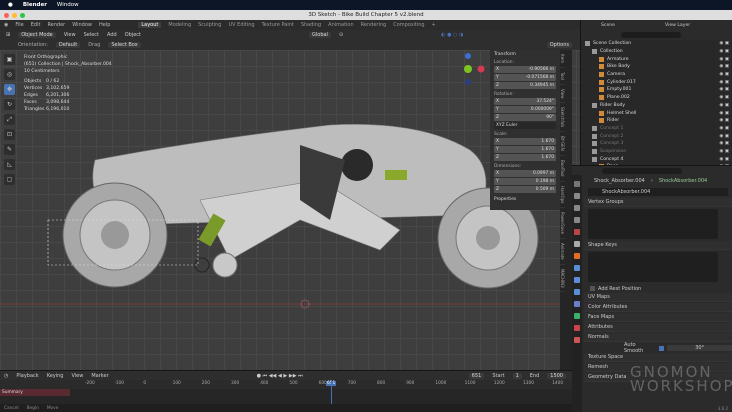 This screenshot has width=732, height=412. What do you see at coordinates (556, 375) in the screenshot?
I see `end-frame-field: 1500` at bounding box center [556, 375].